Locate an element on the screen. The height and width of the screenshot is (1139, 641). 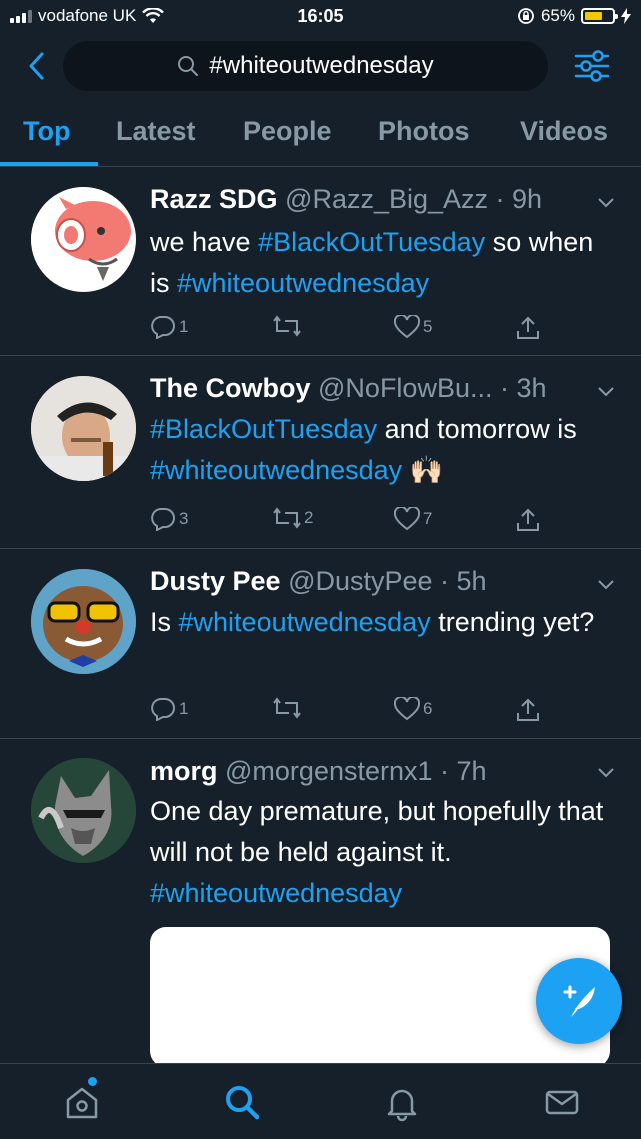
home-unread-dot is located at coordinates (92, 1081).